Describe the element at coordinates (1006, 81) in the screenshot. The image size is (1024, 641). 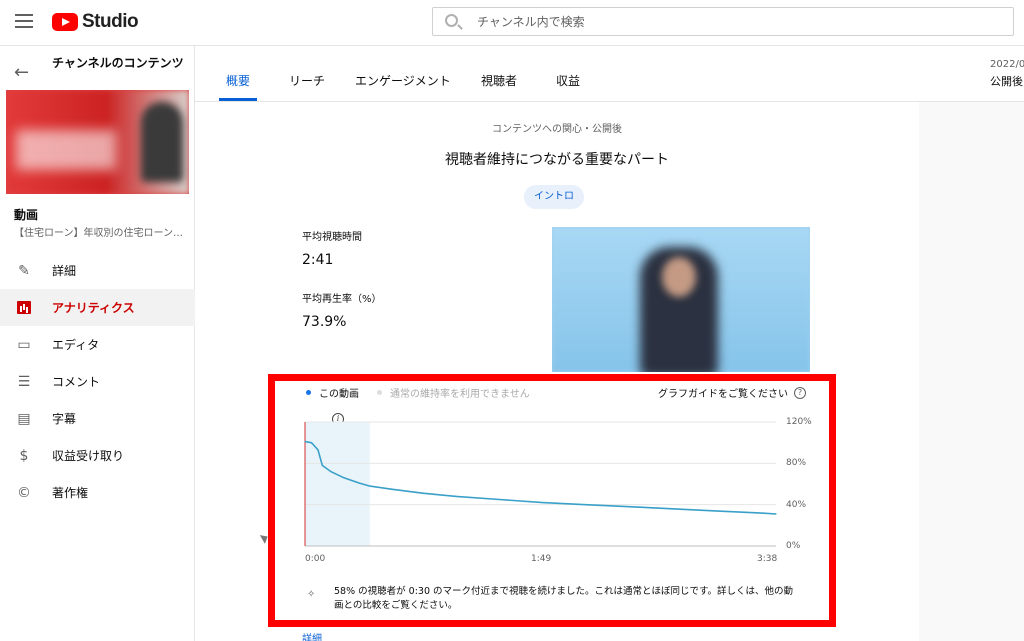
I see `date-range-value: 公開後` at that location.